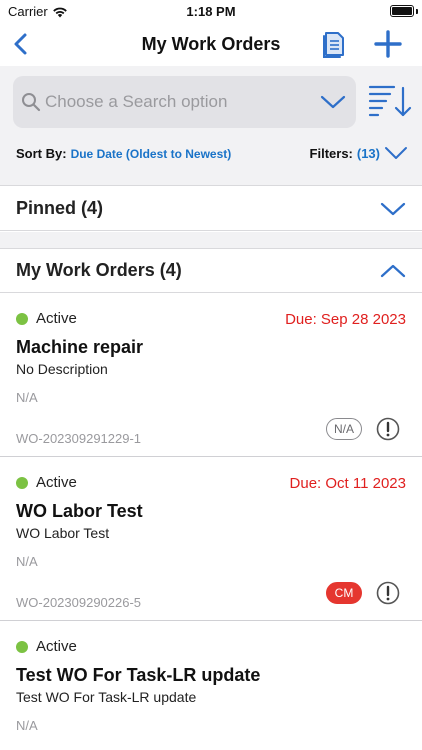 This screenshot has height=750, width=422. What do you see at coordinates (344, 429) in the screenshot?
I see `type-badge: N/A` at bounding box center [344, 429].